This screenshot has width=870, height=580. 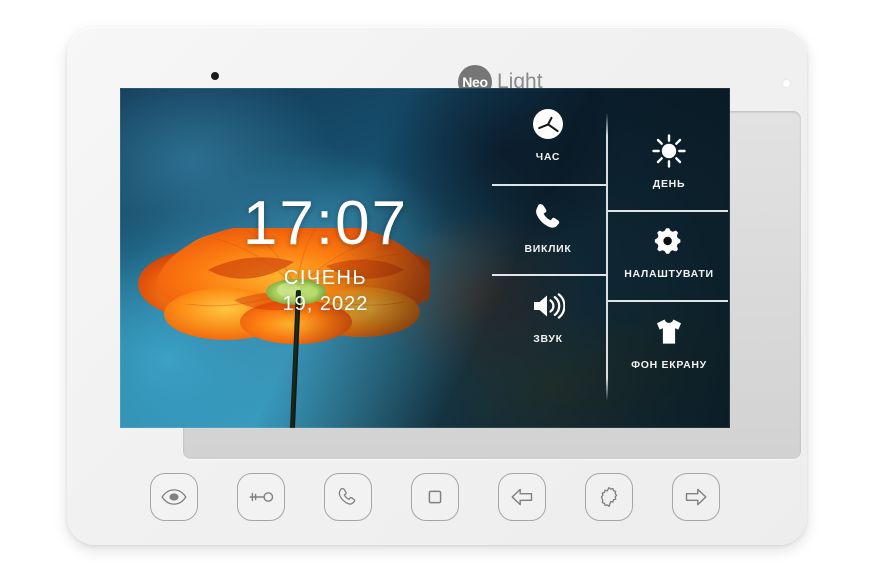 I want to click on menu-item-sound: ЗВУК, so click(x=548, y=316).